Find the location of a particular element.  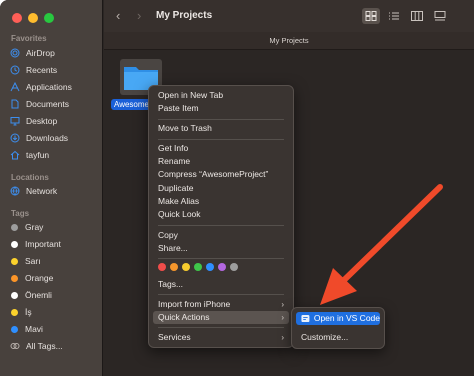

sidebar-item-label: AirDrop is located at coordinates (40, 53).